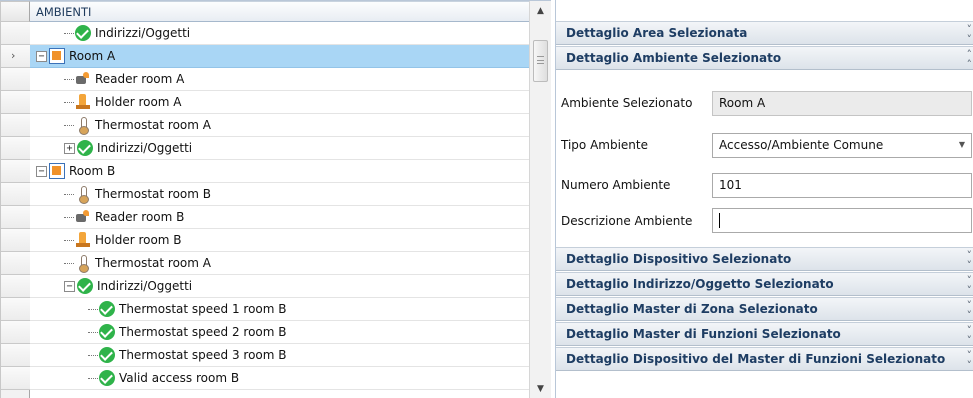 The height and width of the screenshot is (398, 973). Describe the element at coordinates (203, 355) in the screenshot. I see `tree-node-label: Thermostat speed 3 room B` at that location.